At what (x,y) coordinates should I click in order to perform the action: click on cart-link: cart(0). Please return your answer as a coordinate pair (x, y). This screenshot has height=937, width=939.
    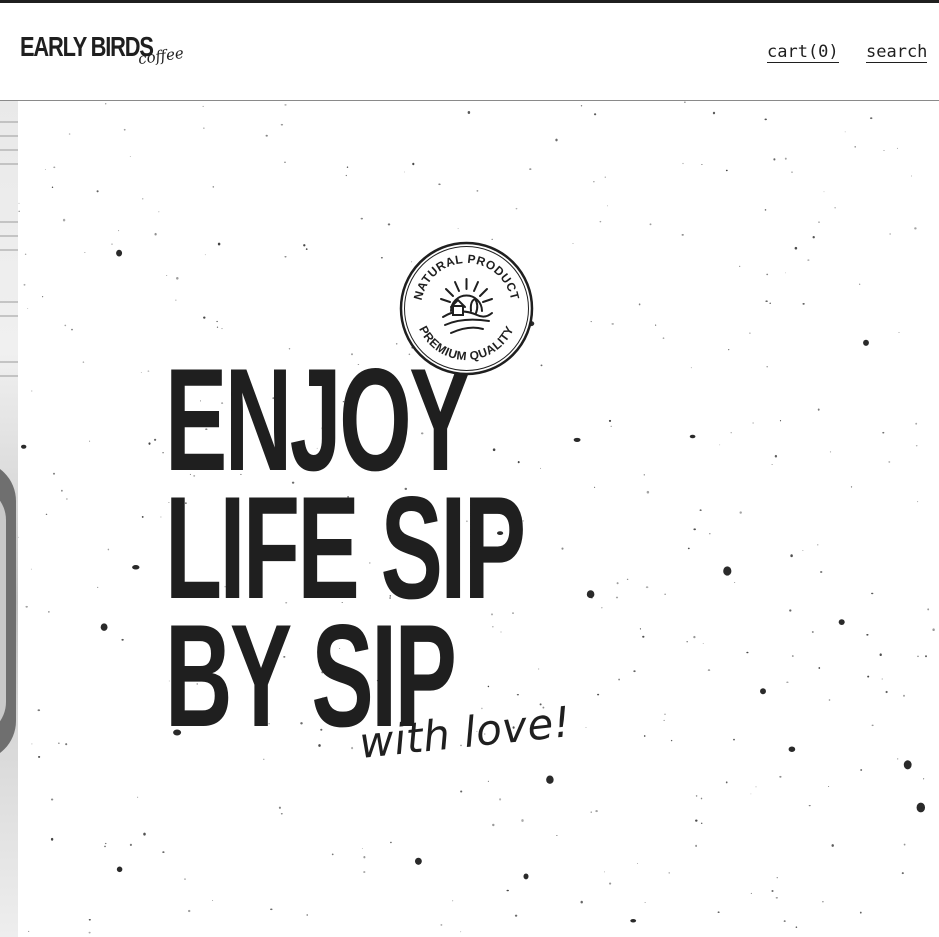
    Looking at the image, I should click on (803, 53).